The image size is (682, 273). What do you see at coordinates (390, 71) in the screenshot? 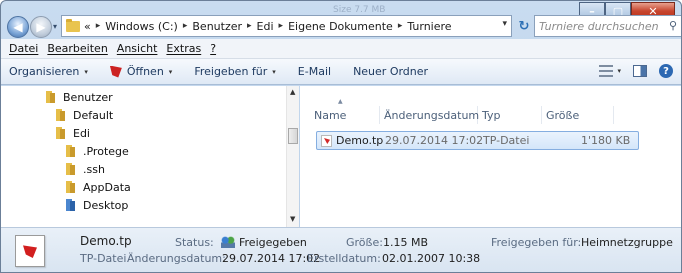
I see `new-folder-button: Neuer Ordner` at bounding box center [390, 71].